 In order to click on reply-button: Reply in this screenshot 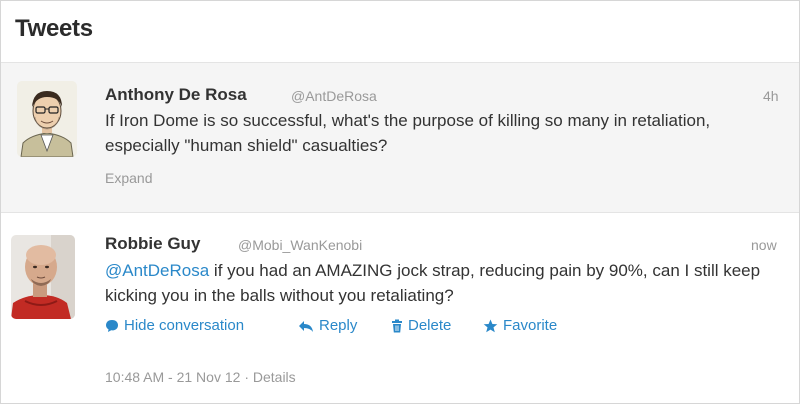, I will do `click(327, 325)`.